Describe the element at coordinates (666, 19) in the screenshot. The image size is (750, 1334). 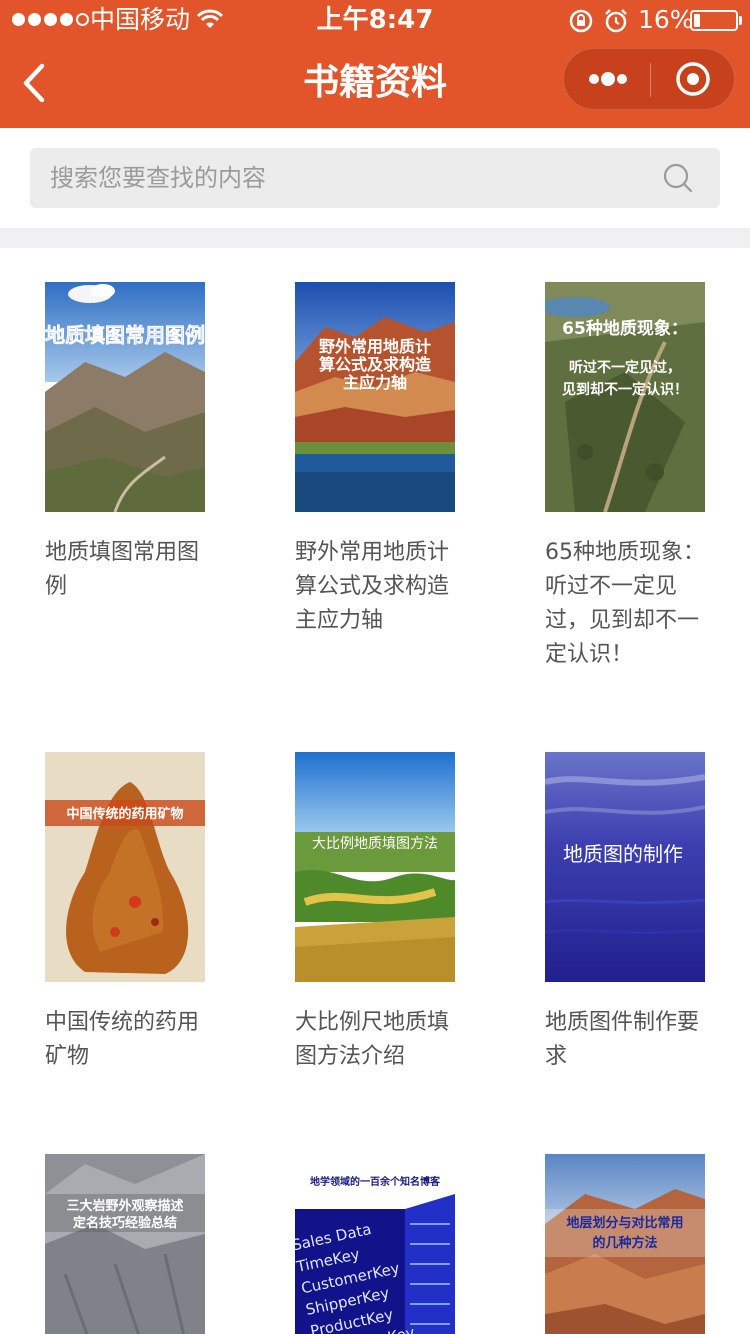
I see `battery-percent: 16%` at that location.